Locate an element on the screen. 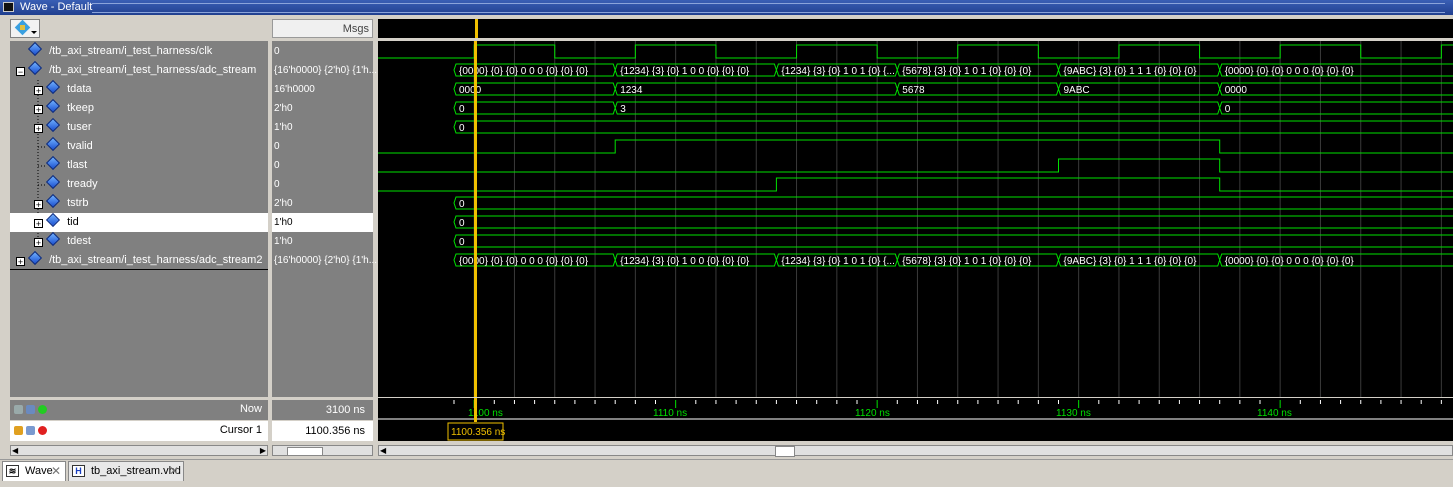  tdata-label: 9ABC is located at coordinates (1077, 90).